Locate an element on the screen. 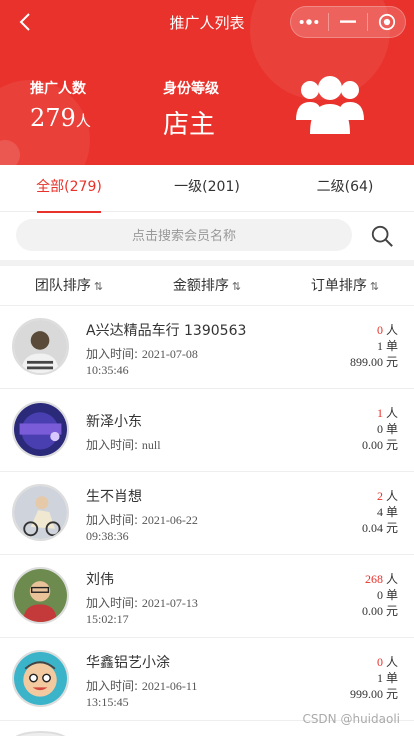 This screenshot has height=736, width=414. member-stats: 2 人 4 单 0.04 元 is located at coordinates (379, 512).